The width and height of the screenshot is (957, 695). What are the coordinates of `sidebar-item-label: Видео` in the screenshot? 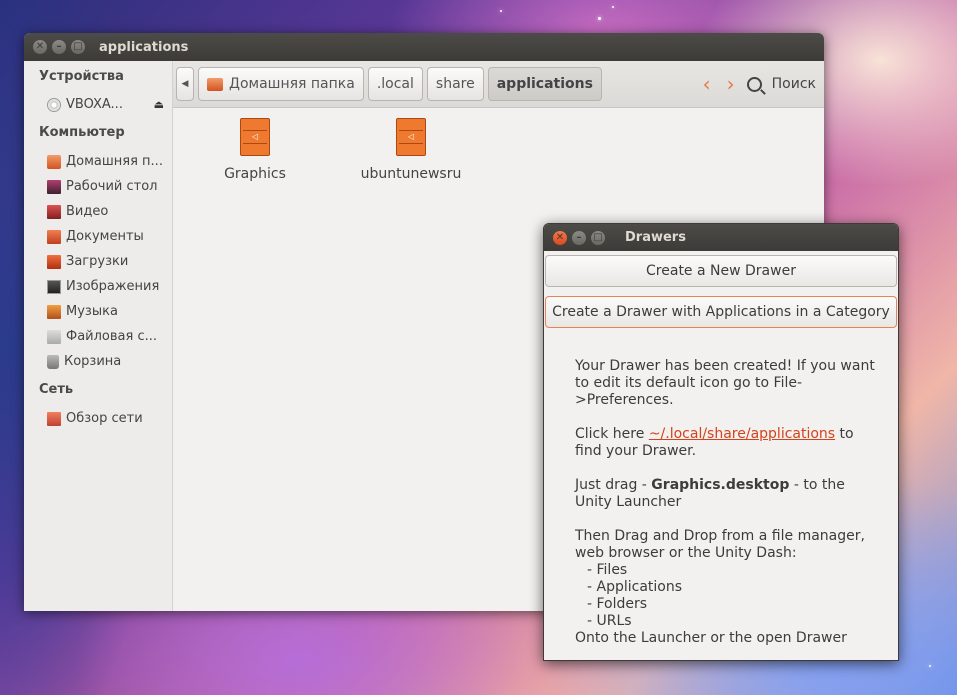 It's located at (87, 211).